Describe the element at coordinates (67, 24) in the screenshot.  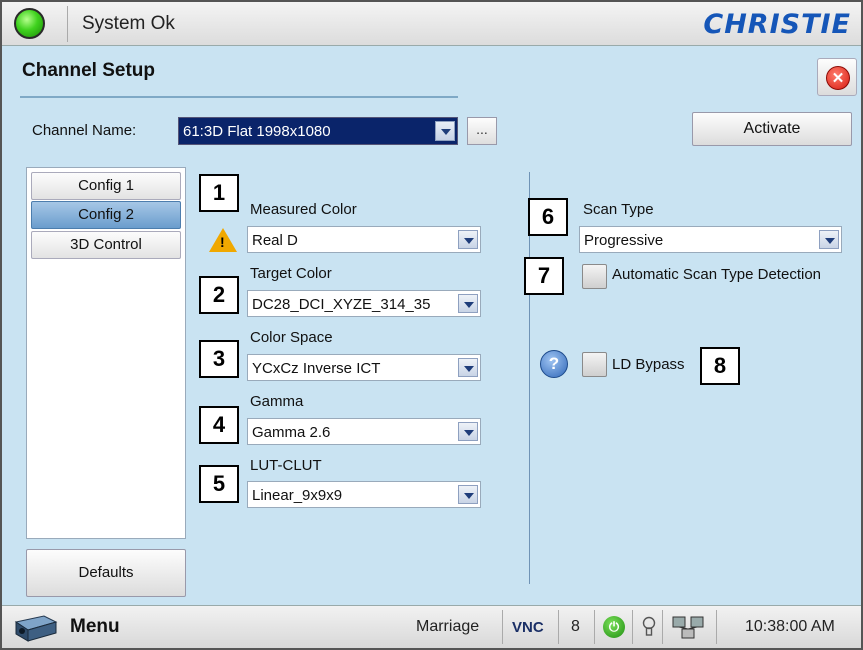
I see `status-separator` at that location.